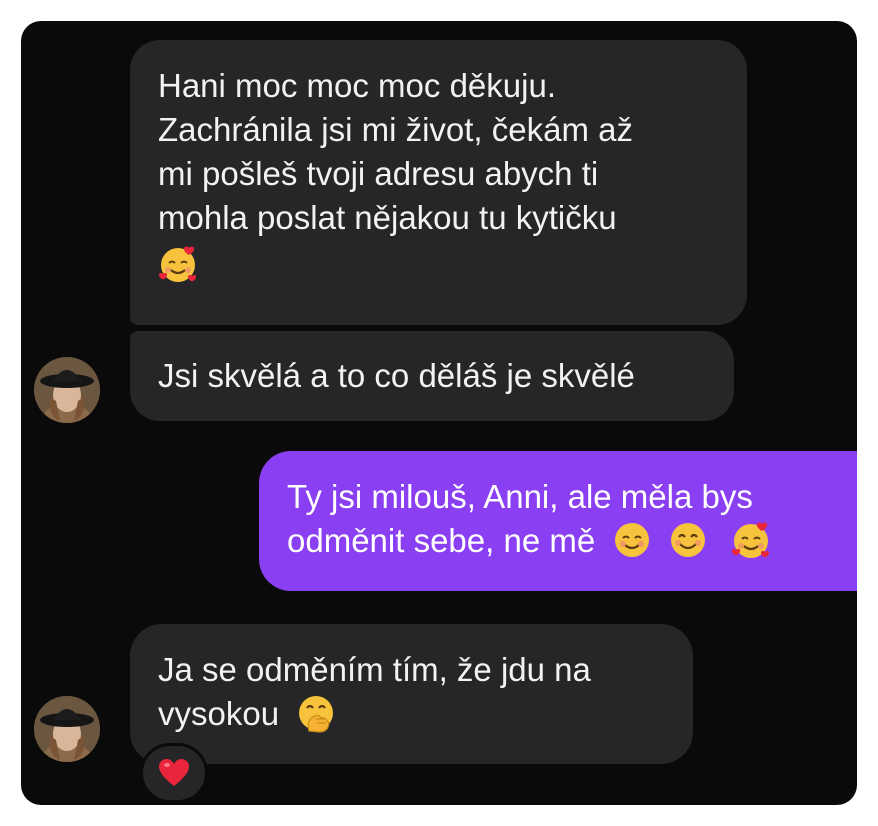  I want to click on red-heart-icon, so click(174, 772).